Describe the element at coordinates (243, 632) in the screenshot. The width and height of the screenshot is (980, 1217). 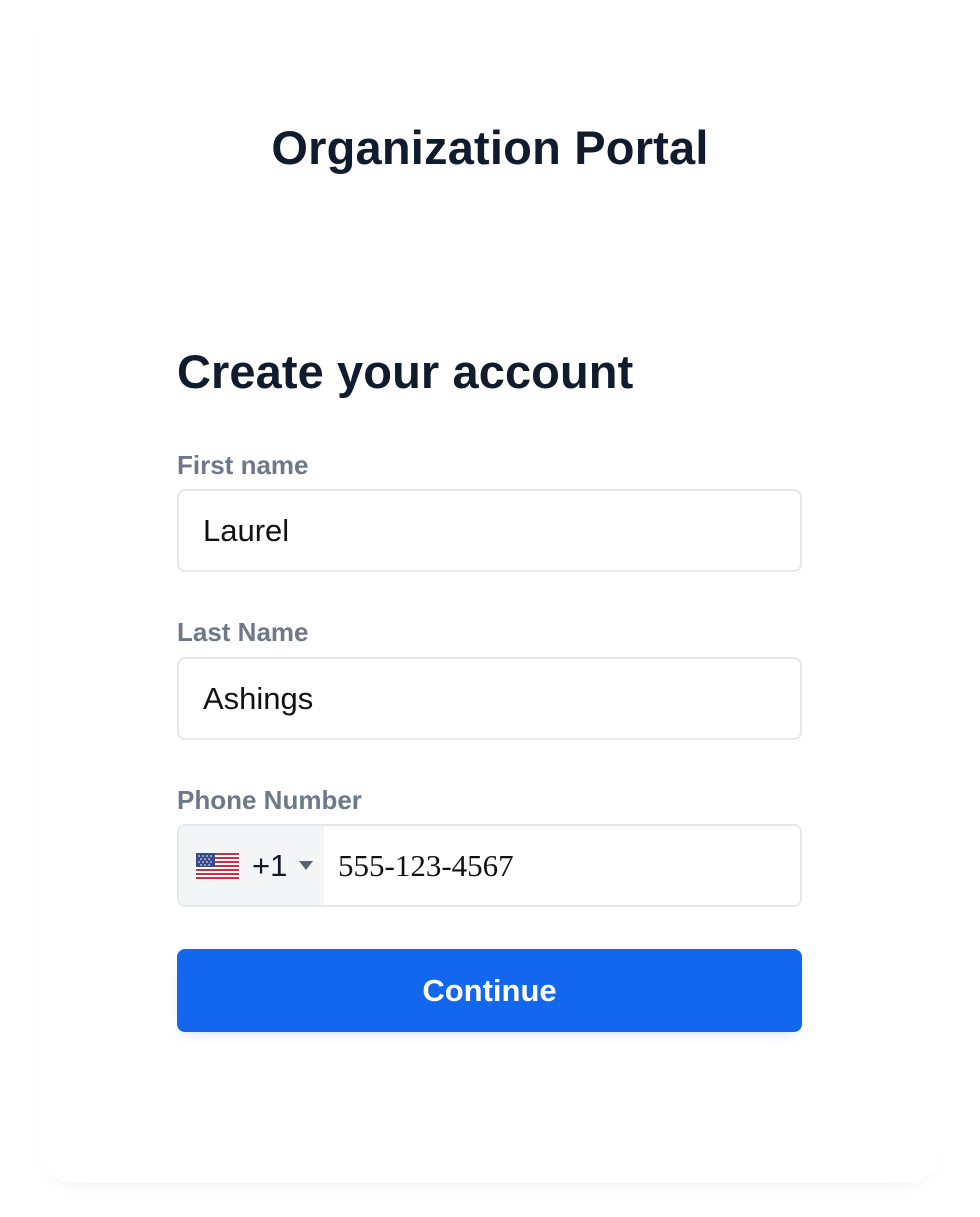
I see `last-name-label: Last Name` at that location.